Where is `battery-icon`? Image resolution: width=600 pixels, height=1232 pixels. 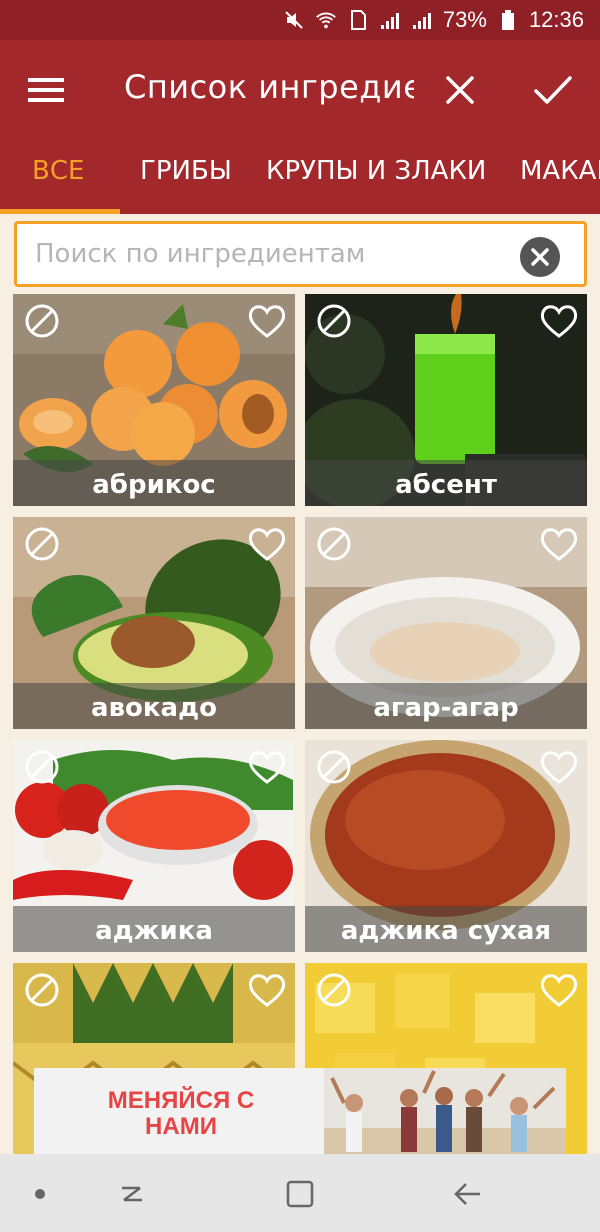
battery-icon is located at coordinates (508, 20).